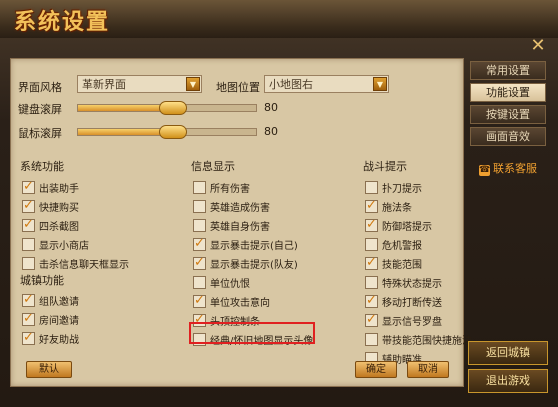 The width and height of the screenshot is (558, 407). I want to click on tab-function-settings: 功能设置, so click(508, 92).